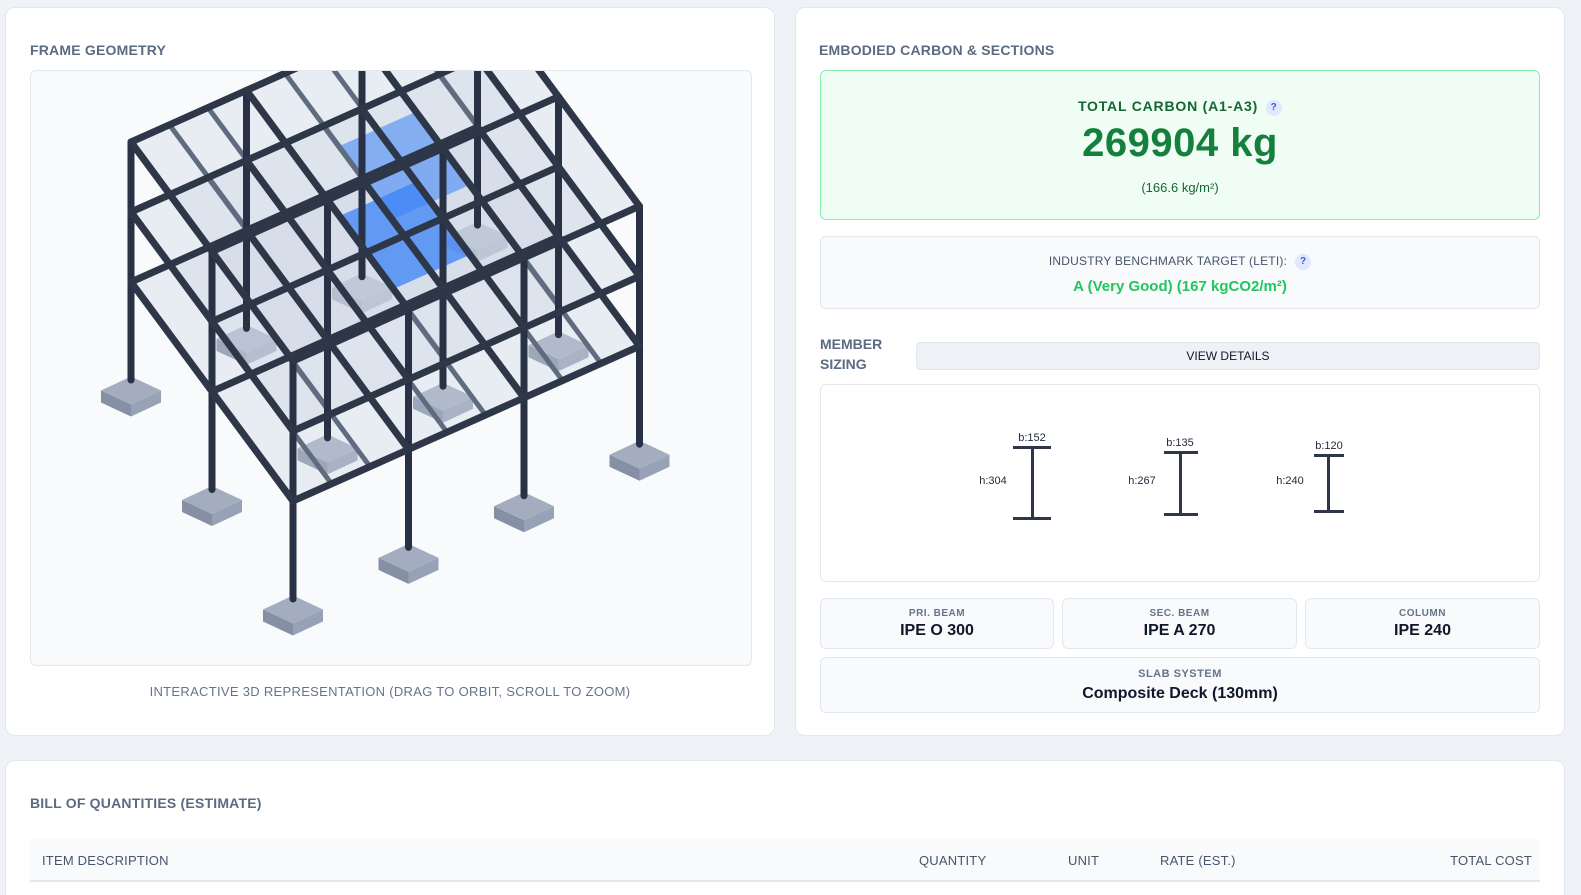 The width and height of the screenshot is (1581, 895). Describe the element at coordinates (937, 613) in the screenshot. I see `tile-label: PRI. BEAM` at that location.